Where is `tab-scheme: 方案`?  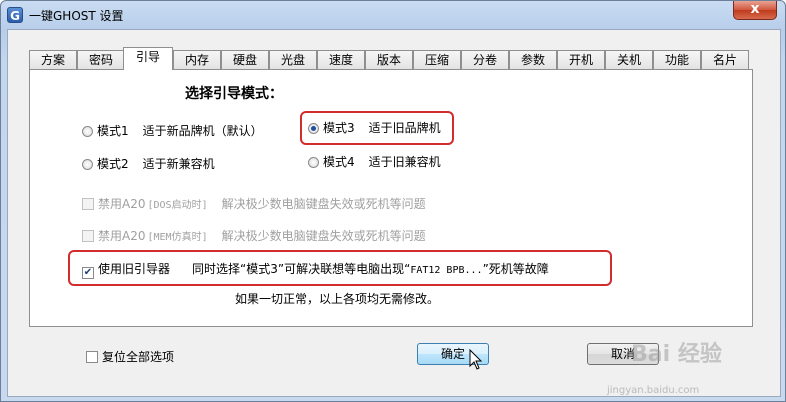 tab-scheme: 方案 is located at coordinates (53, 59).